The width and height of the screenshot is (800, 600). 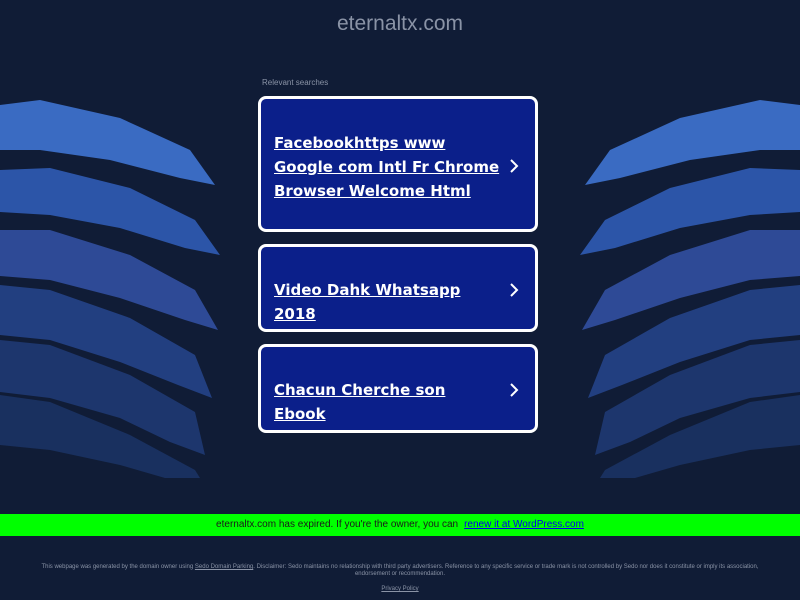 I want to click on search-result-card: Video Dahk Whatsapp 2018, so click(x=398, y=288).